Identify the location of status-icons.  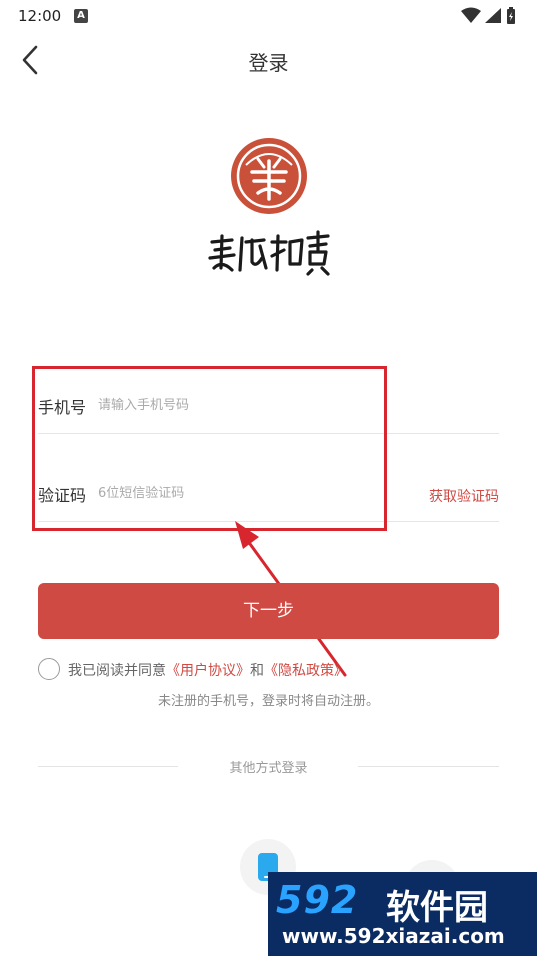
(488, 15).